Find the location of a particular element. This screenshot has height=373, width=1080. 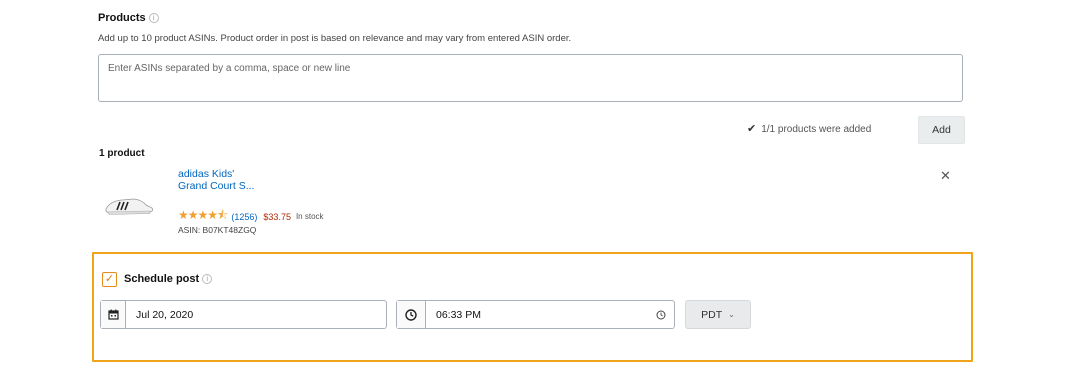

stock-status: In stock is located at coordinates (309, 216).